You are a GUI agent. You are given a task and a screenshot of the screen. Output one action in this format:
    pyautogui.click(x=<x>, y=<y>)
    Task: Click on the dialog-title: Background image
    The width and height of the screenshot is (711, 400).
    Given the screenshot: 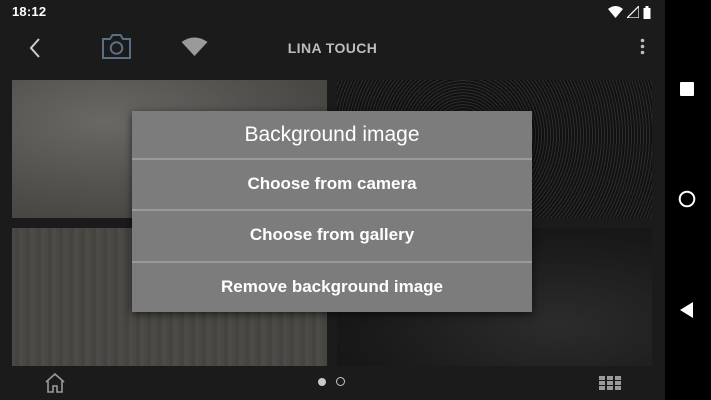 What is the action you would take?
    pyautogui.click(x=332, y=134)
    